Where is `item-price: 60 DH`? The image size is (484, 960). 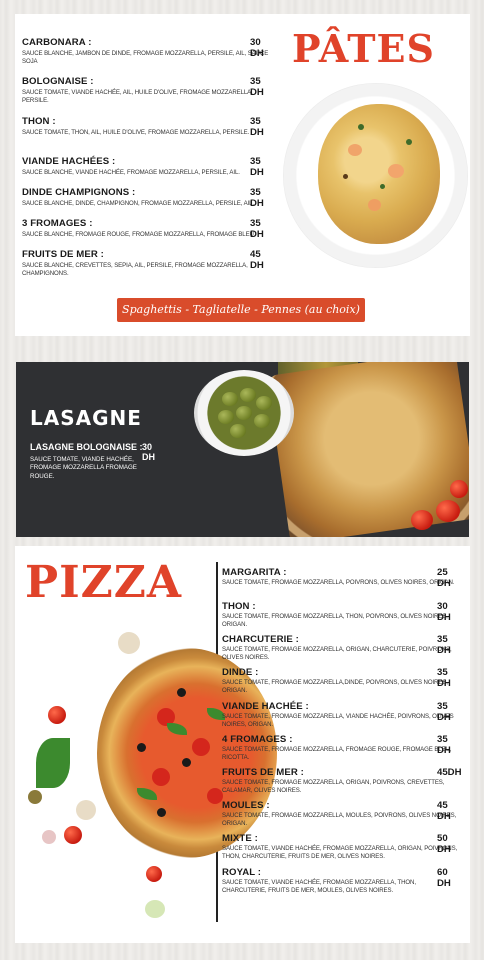 item-price: 60 DH is located at coordinates (444, 878).